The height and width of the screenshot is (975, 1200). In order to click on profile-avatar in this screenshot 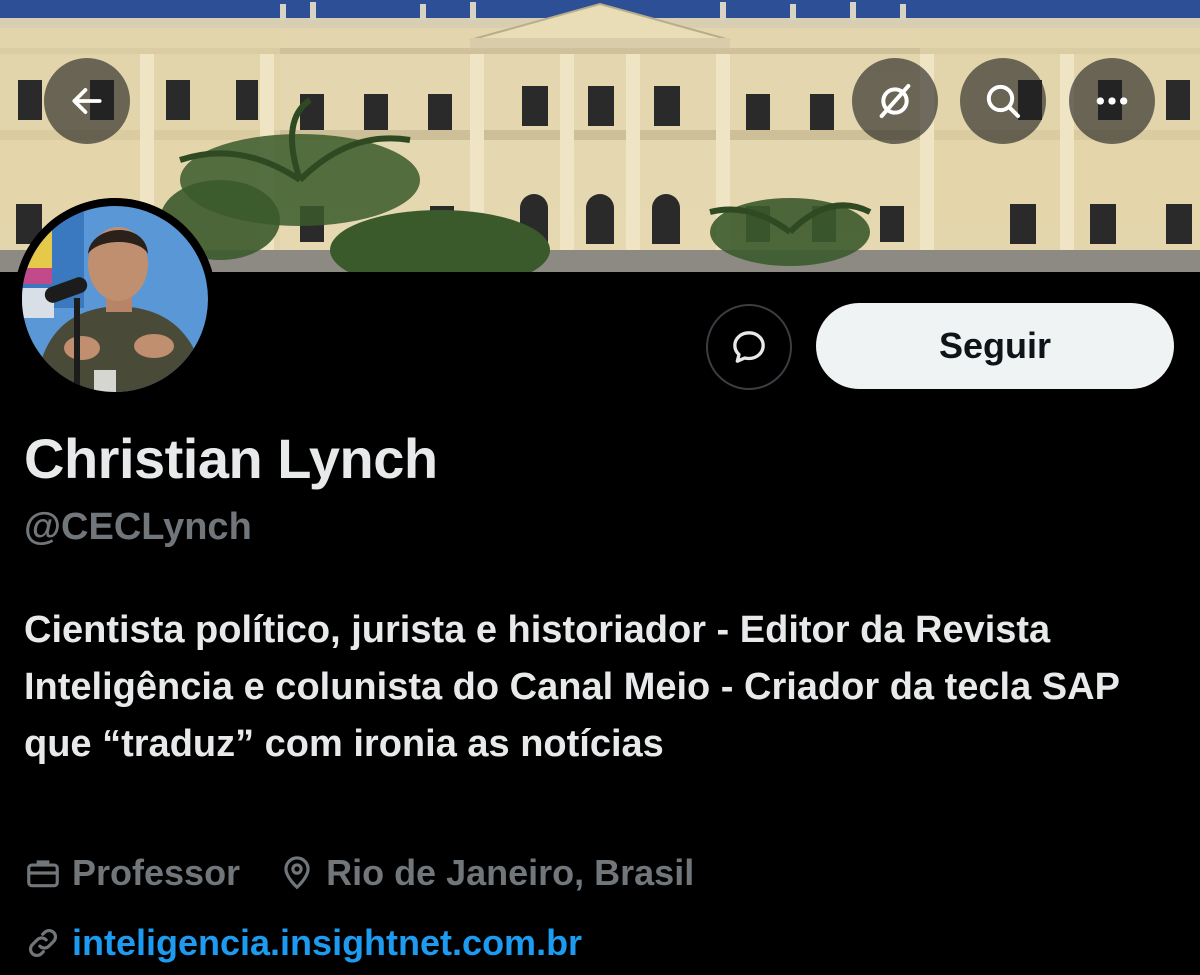, I will do `click(115, 299)`.